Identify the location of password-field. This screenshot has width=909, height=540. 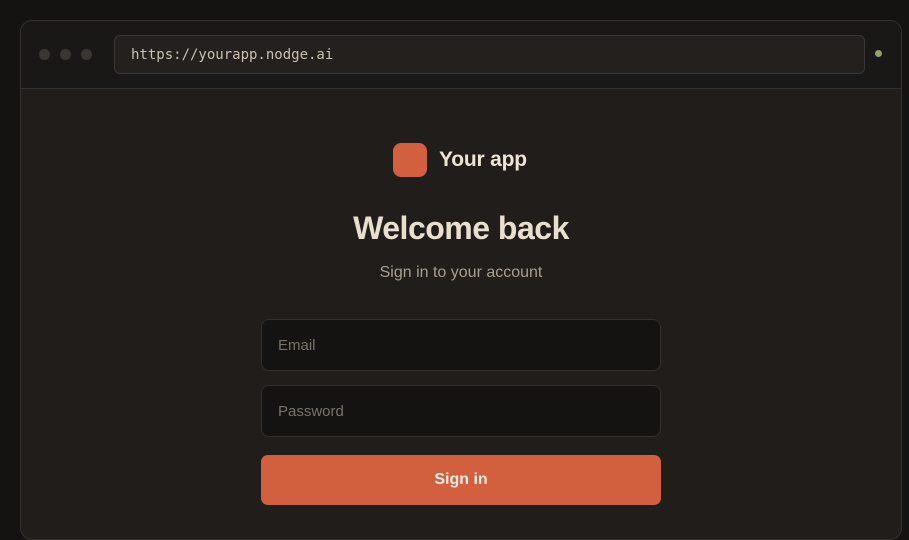
(461, 411).